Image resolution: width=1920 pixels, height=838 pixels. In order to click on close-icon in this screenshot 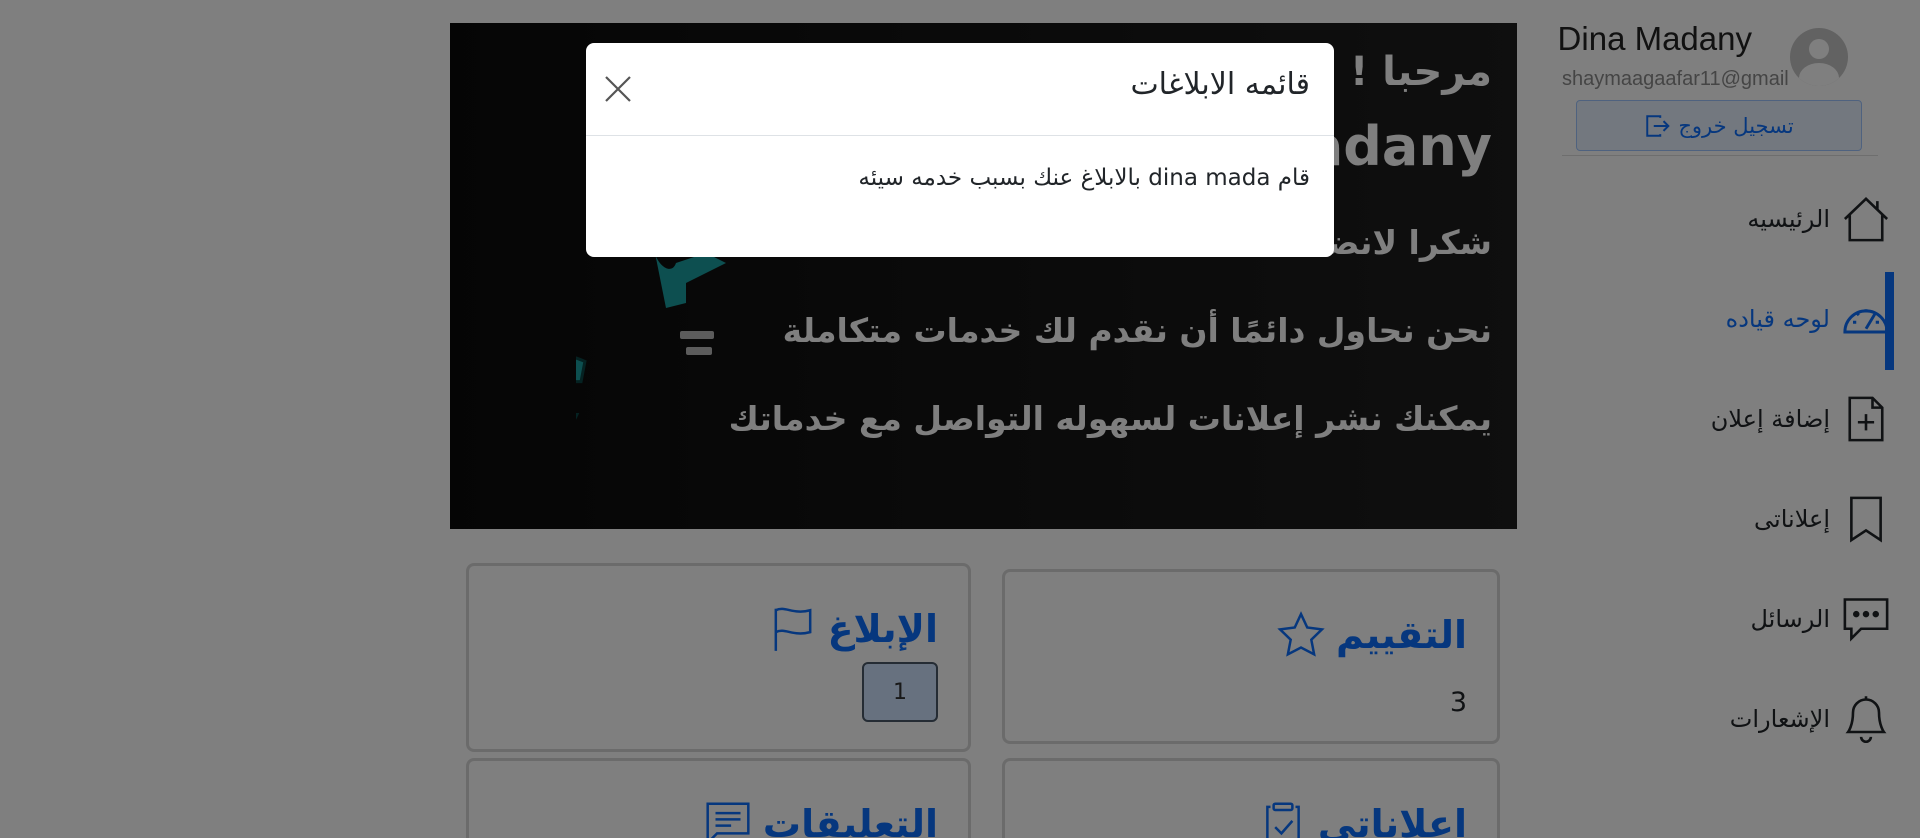, I will do `click(618, 89)`.